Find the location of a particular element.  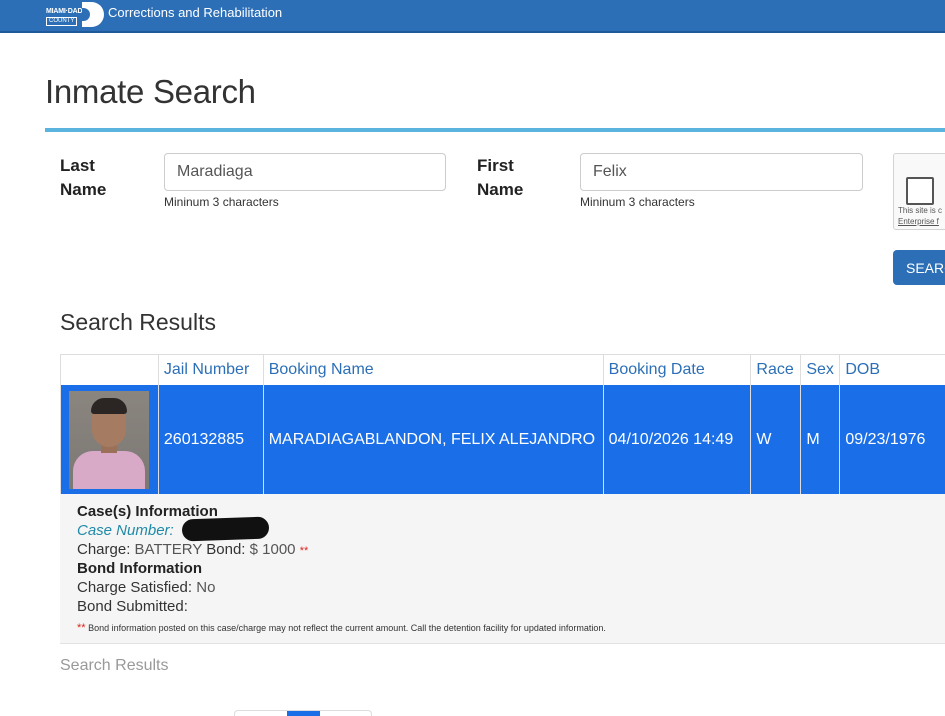

recaptcha-note: This site is c is located at coordinates (920, 210).